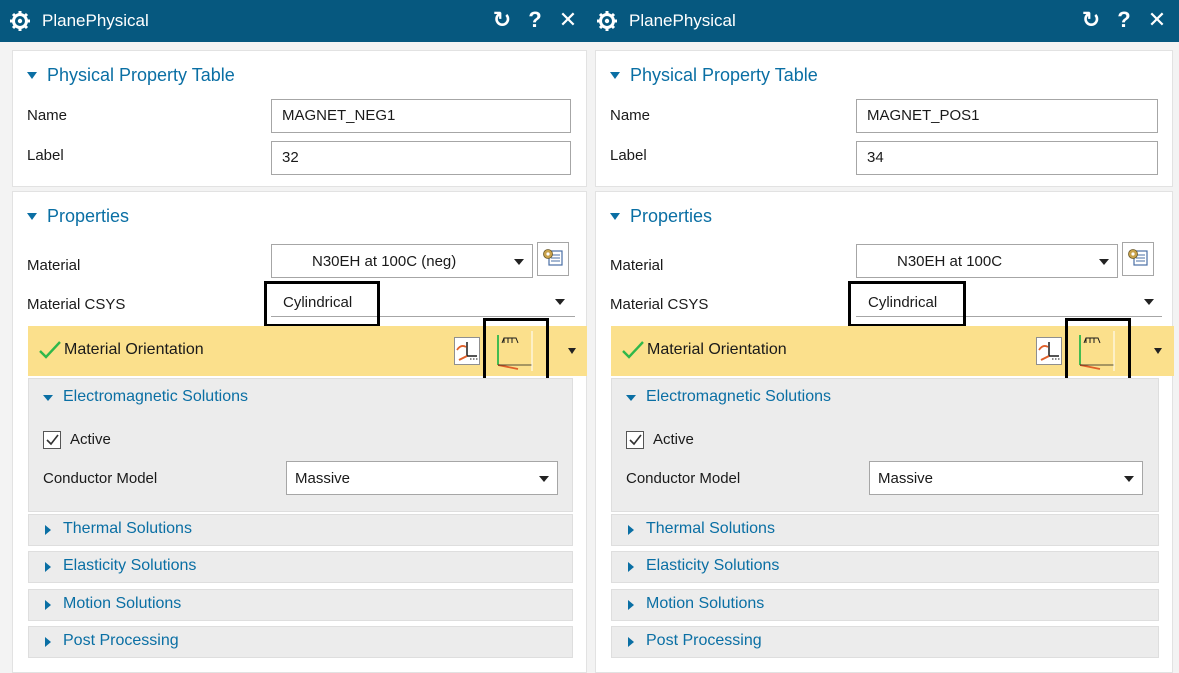  I want to click on label-field: 34, so click(1007, 158).